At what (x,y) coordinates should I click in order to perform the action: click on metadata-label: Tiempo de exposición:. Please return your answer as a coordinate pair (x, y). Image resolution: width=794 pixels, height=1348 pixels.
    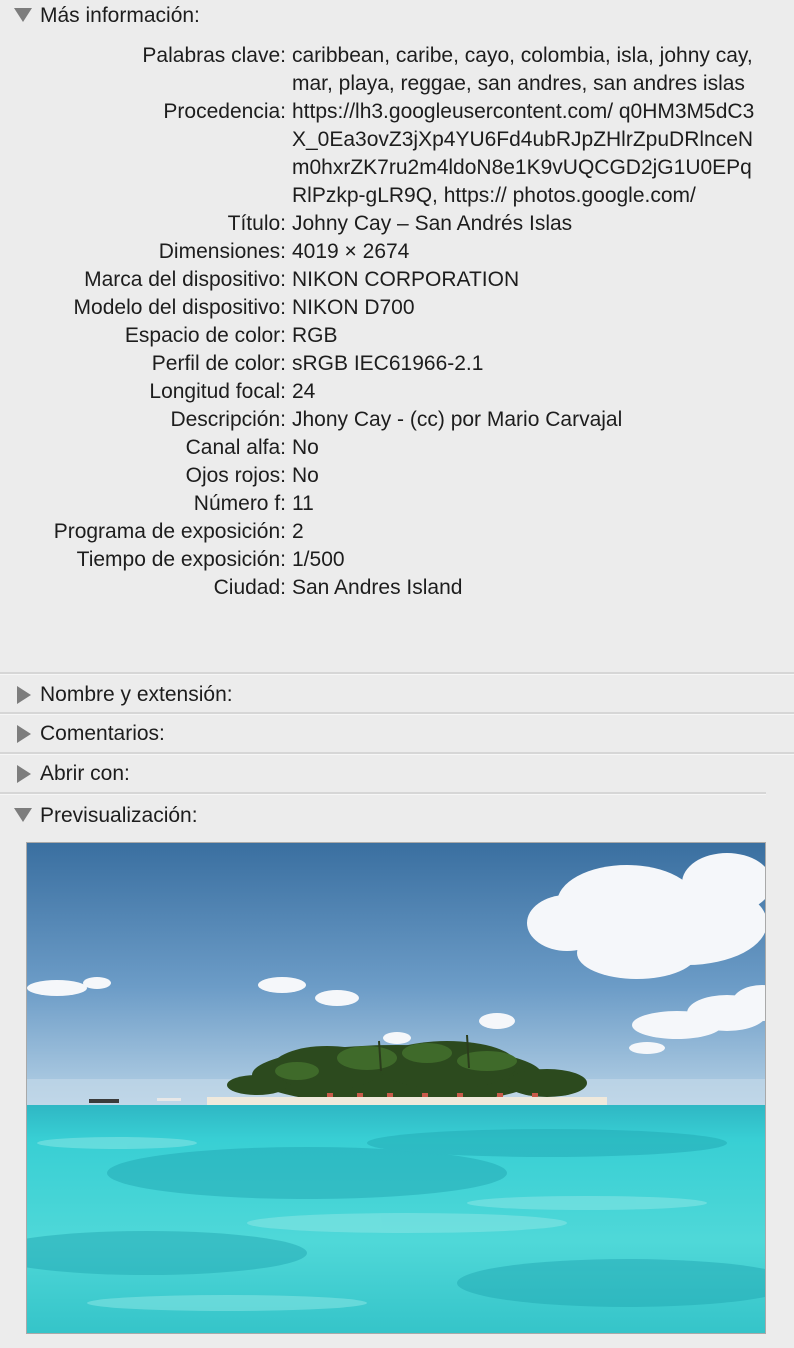
    Looking at the image, I should click on (181, 559).